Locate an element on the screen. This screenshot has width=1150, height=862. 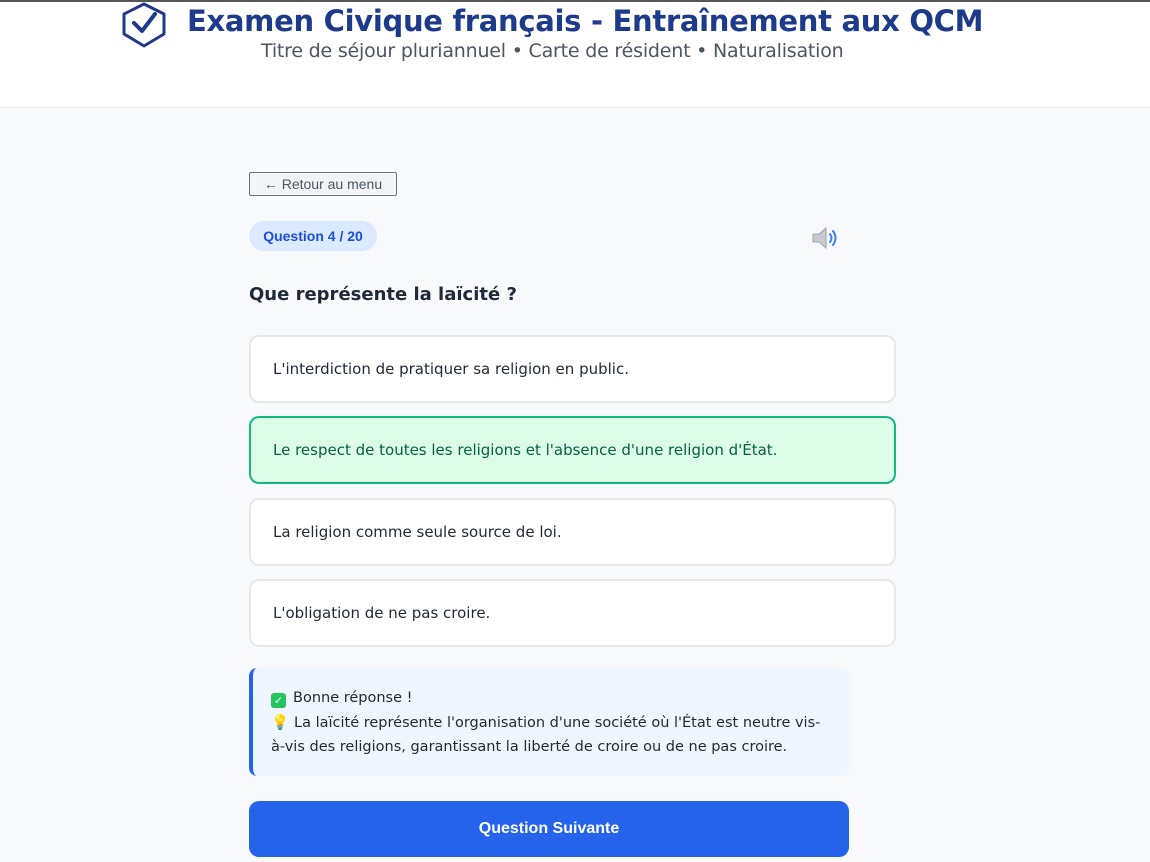
answer-option-3: La religion comme seule source de loi. is located at coordinates (572, 532).